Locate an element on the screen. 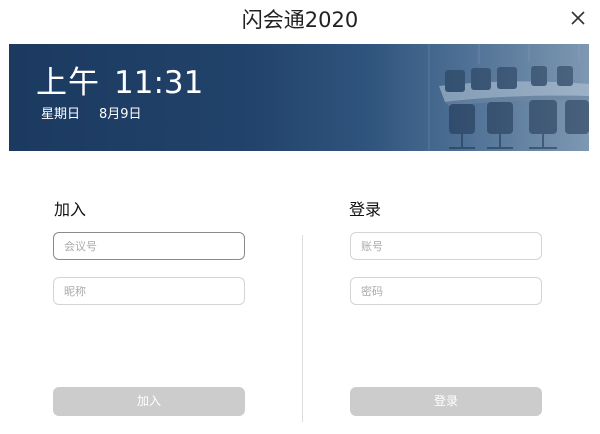  clock-date: 8月9日 is located at coordinates (120, 114).